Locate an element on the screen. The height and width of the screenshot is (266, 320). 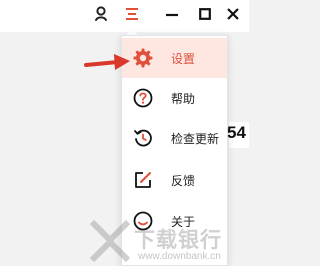
title-bar is located at coordinates (124, 16).